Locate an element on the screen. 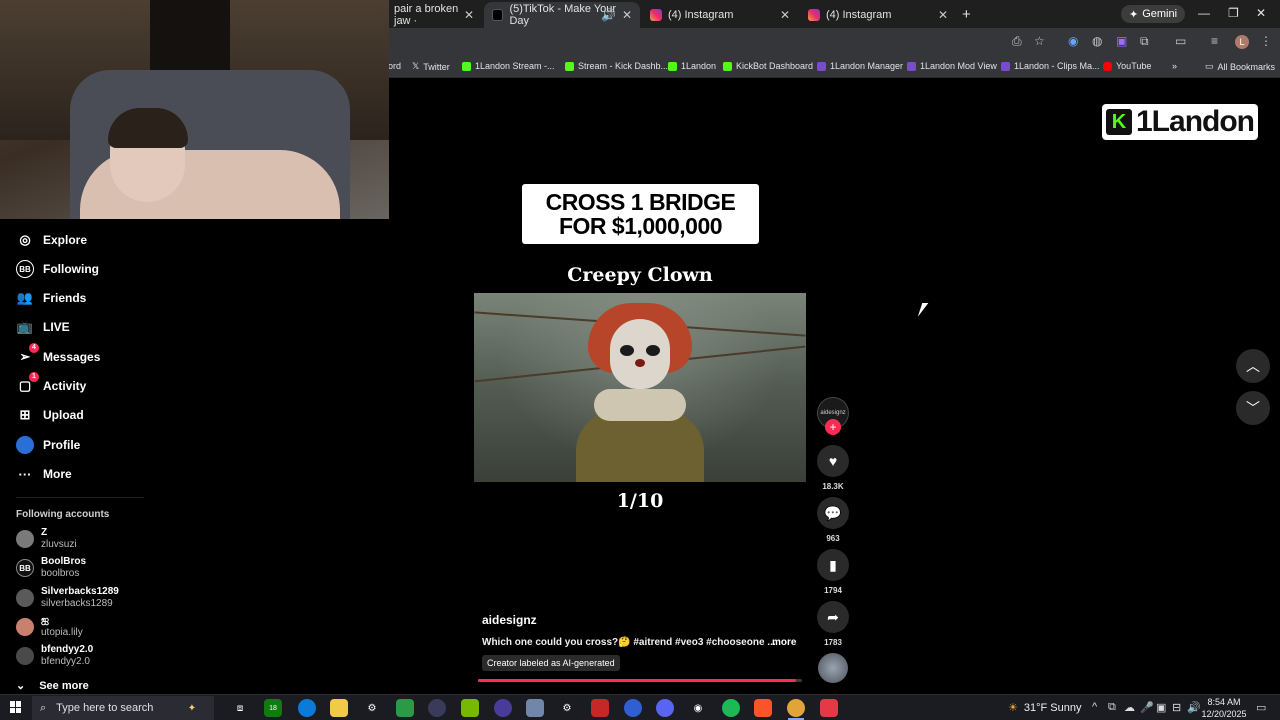 This screenshot has width=1280, height=720. video-progress-bar is located at coordinates (640, 680).